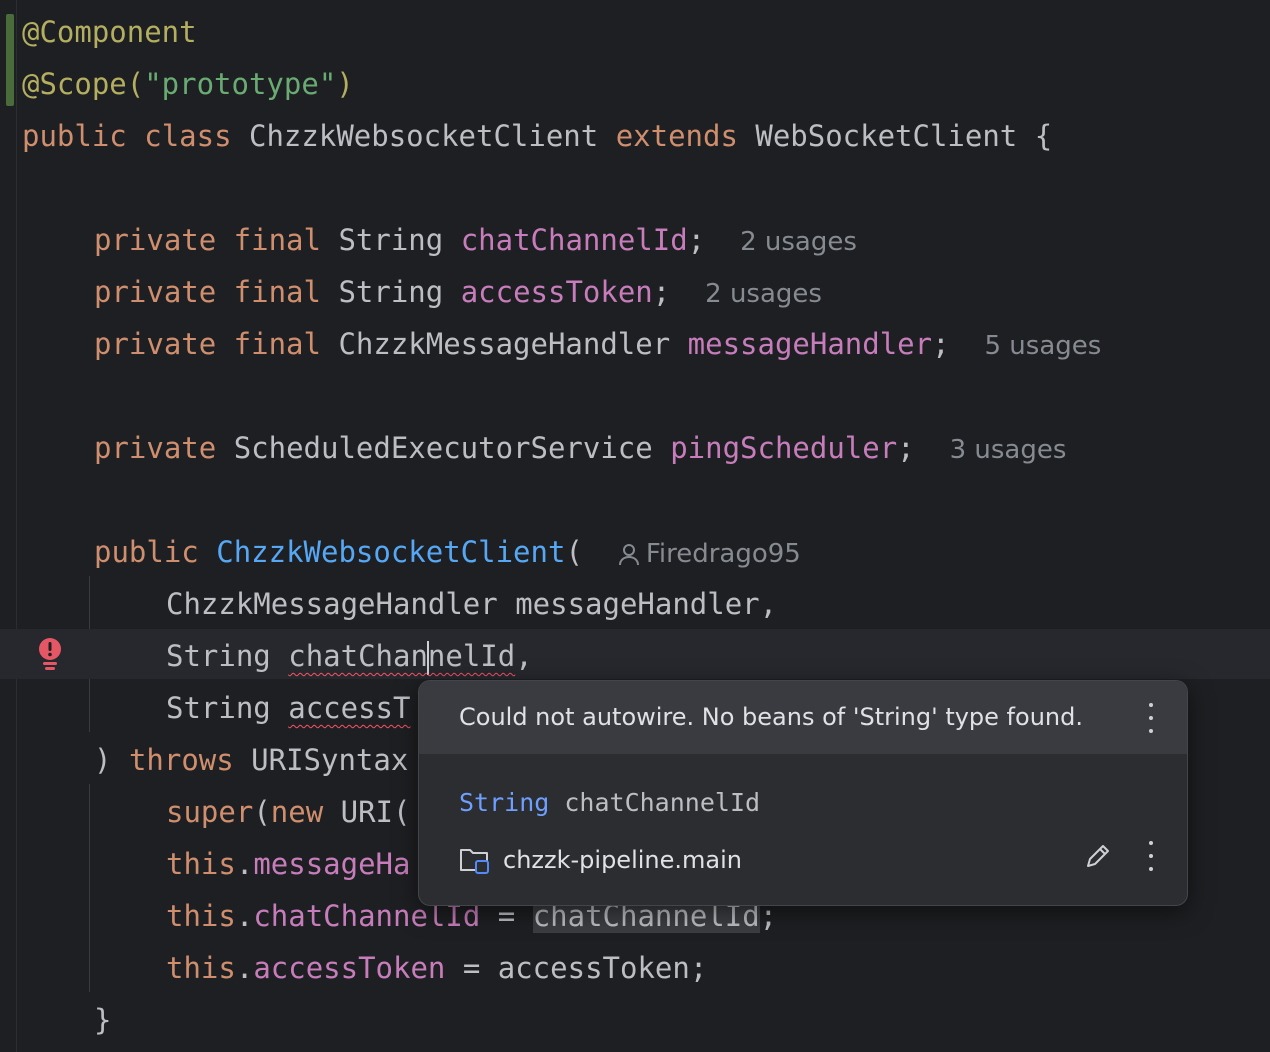 The image size is (1270, 1052). What do you see at coordinates (676, 136) in the screenshot?
I see `keyword: extends` at bounding box center [676, 136].